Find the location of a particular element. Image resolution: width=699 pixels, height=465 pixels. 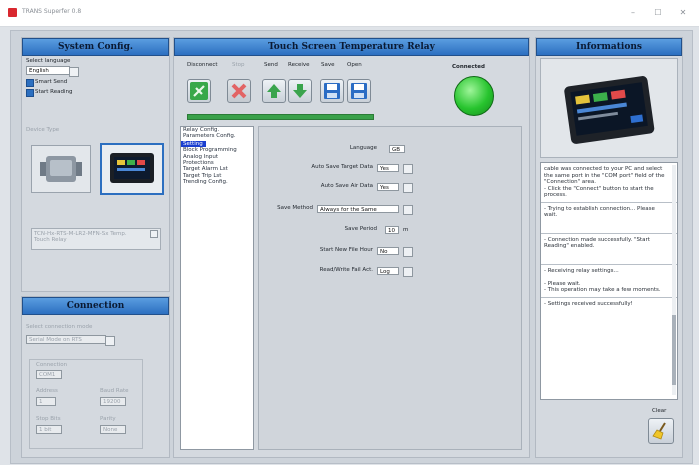

stop-bits-label: Stop Bits is located at coordinates (48, 419).